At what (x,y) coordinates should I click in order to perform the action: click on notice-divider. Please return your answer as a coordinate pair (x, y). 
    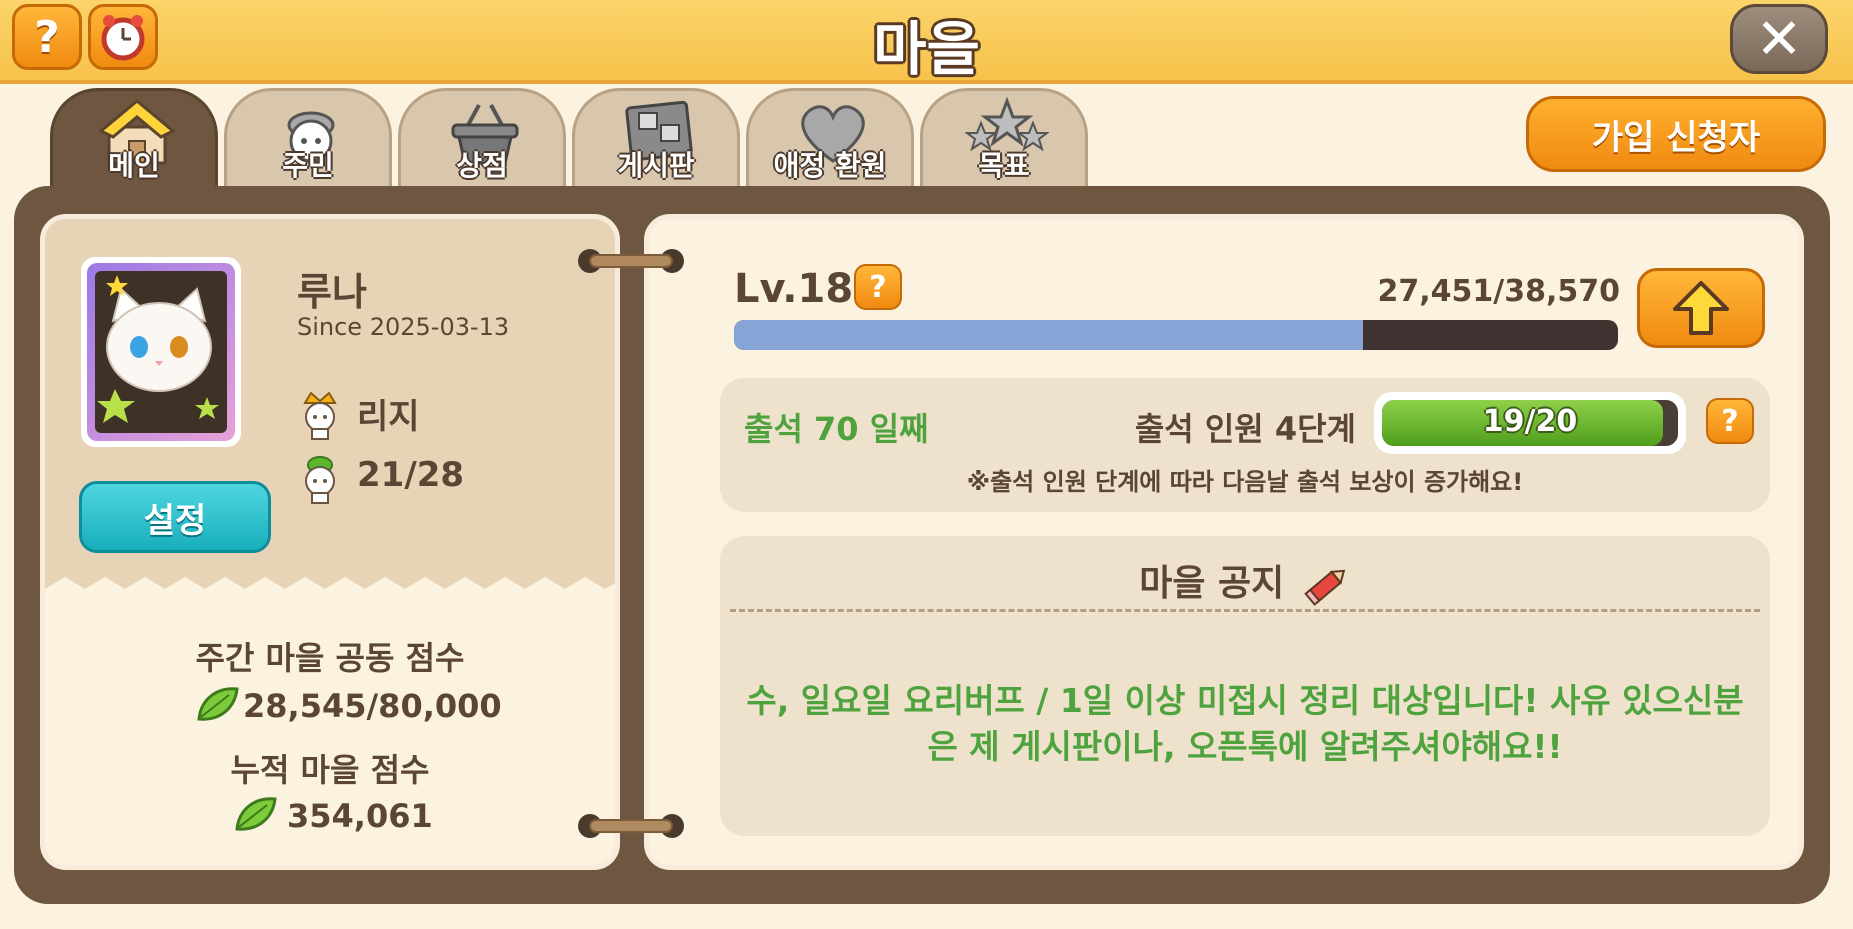
    Looking at the image, I should click on (1245, 610).